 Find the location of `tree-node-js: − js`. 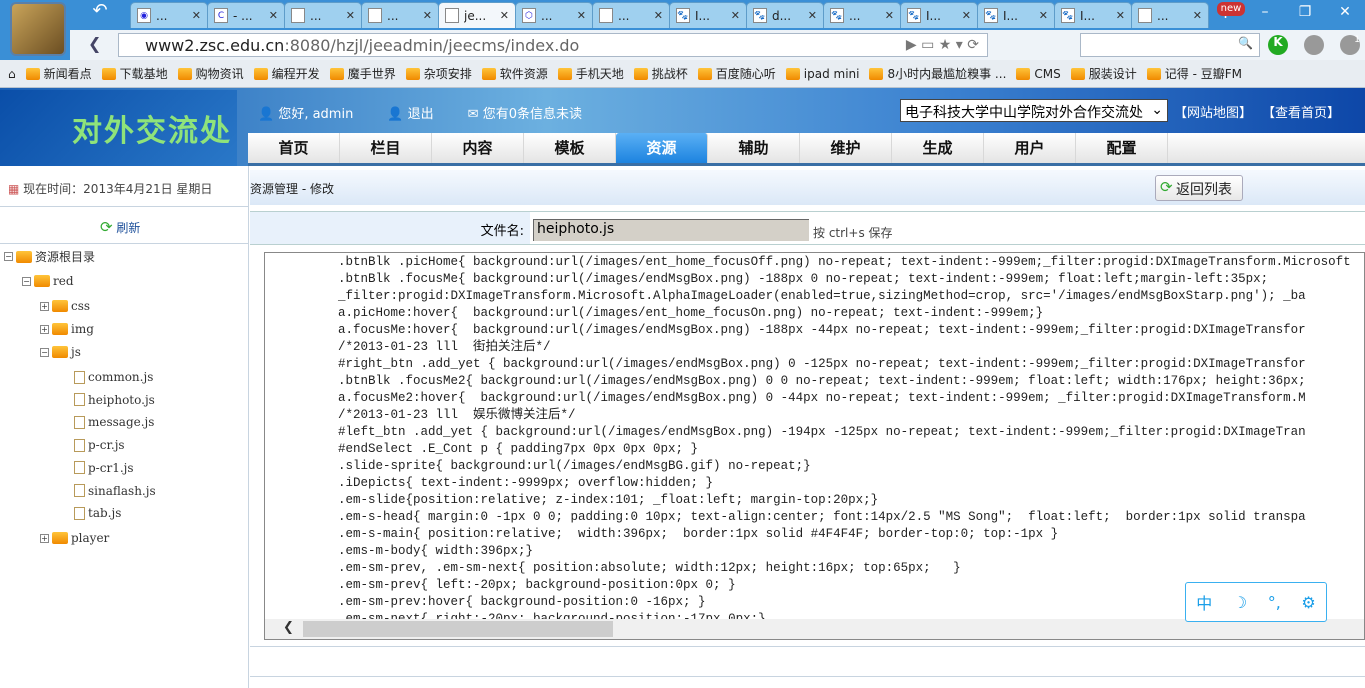

tree-node-js: − js is located at coordinates (60, 352).